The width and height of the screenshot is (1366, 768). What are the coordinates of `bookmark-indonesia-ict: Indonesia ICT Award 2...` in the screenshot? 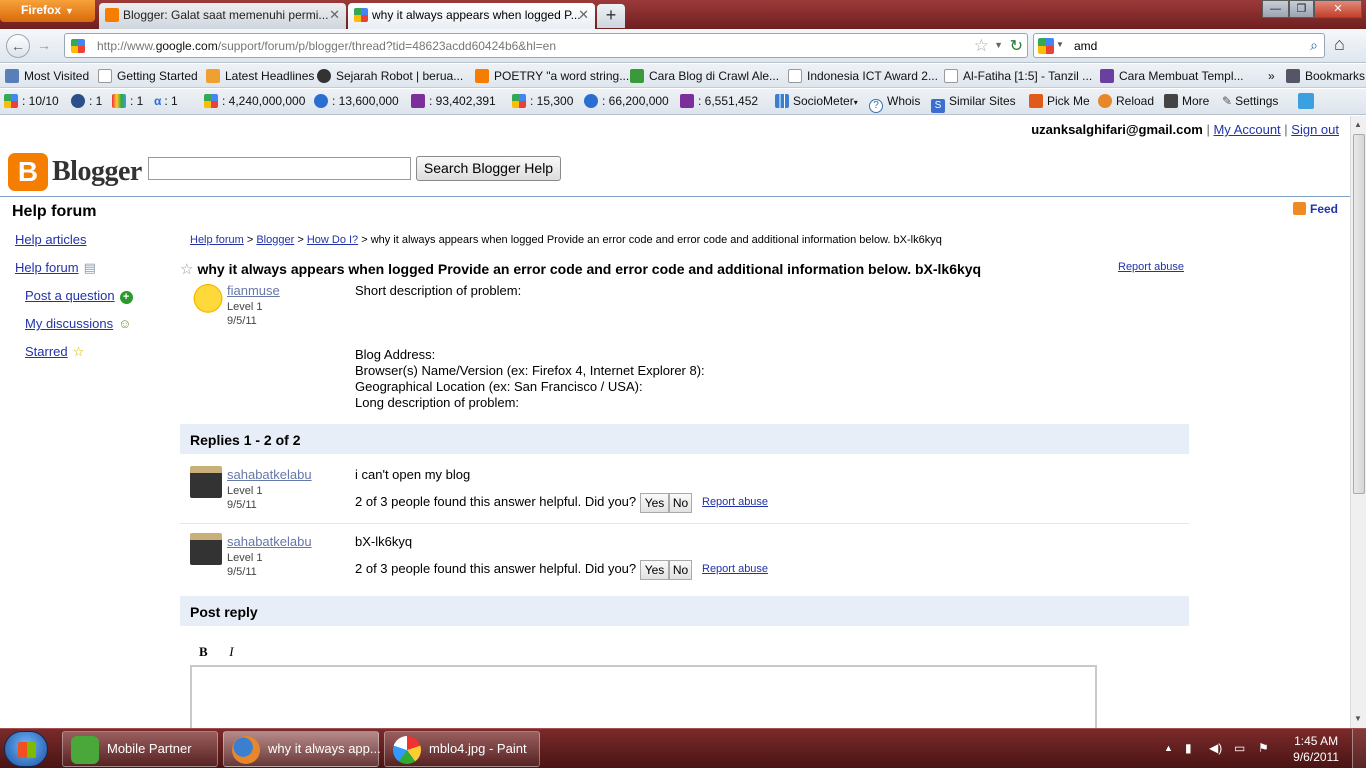 It's located at (863, 76).